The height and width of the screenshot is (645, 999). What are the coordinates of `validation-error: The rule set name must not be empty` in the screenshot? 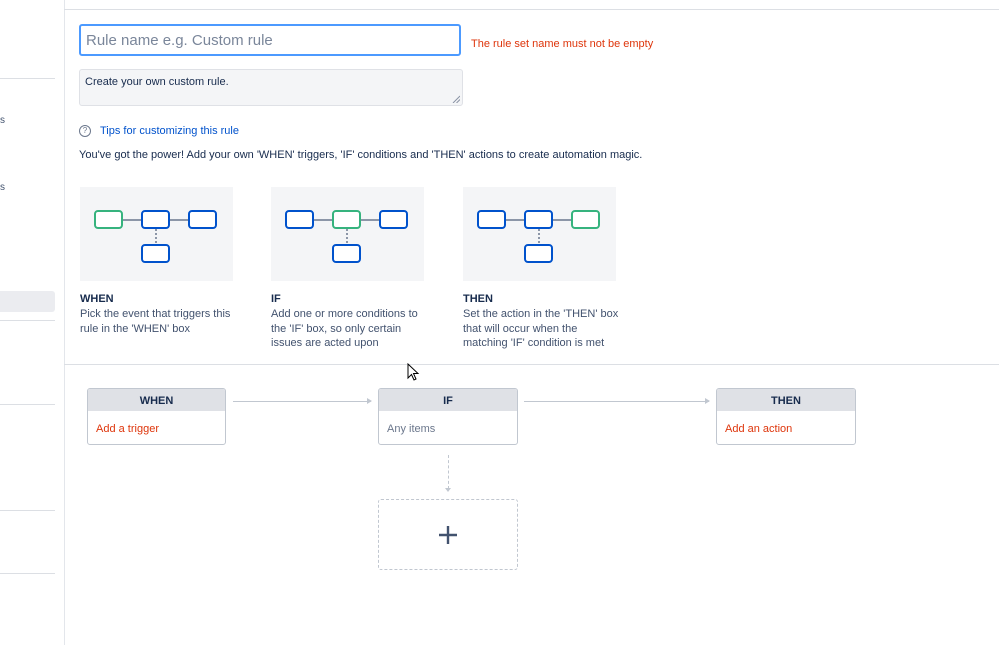 It's located at (562, 44).